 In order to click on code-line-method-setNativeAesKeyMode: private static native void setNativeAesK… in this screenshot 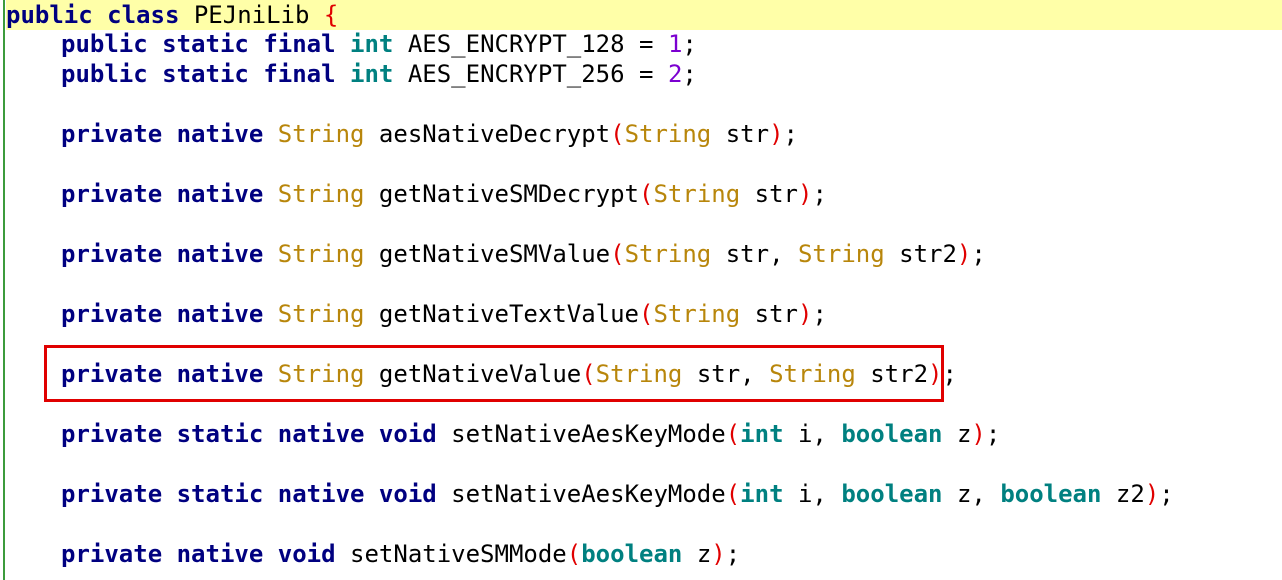, I will do `click(530, 434)`.